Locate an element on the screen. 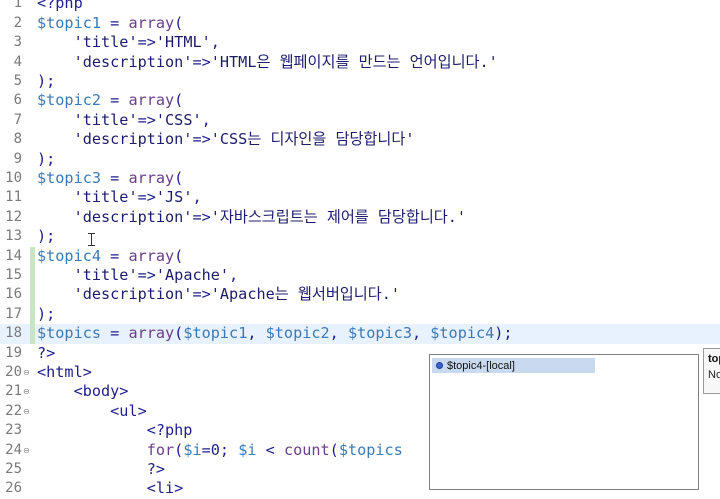 This screenshot has height=499, width=720. code-line: 6 $topic2 = array( is located at coordinates (360, 100).